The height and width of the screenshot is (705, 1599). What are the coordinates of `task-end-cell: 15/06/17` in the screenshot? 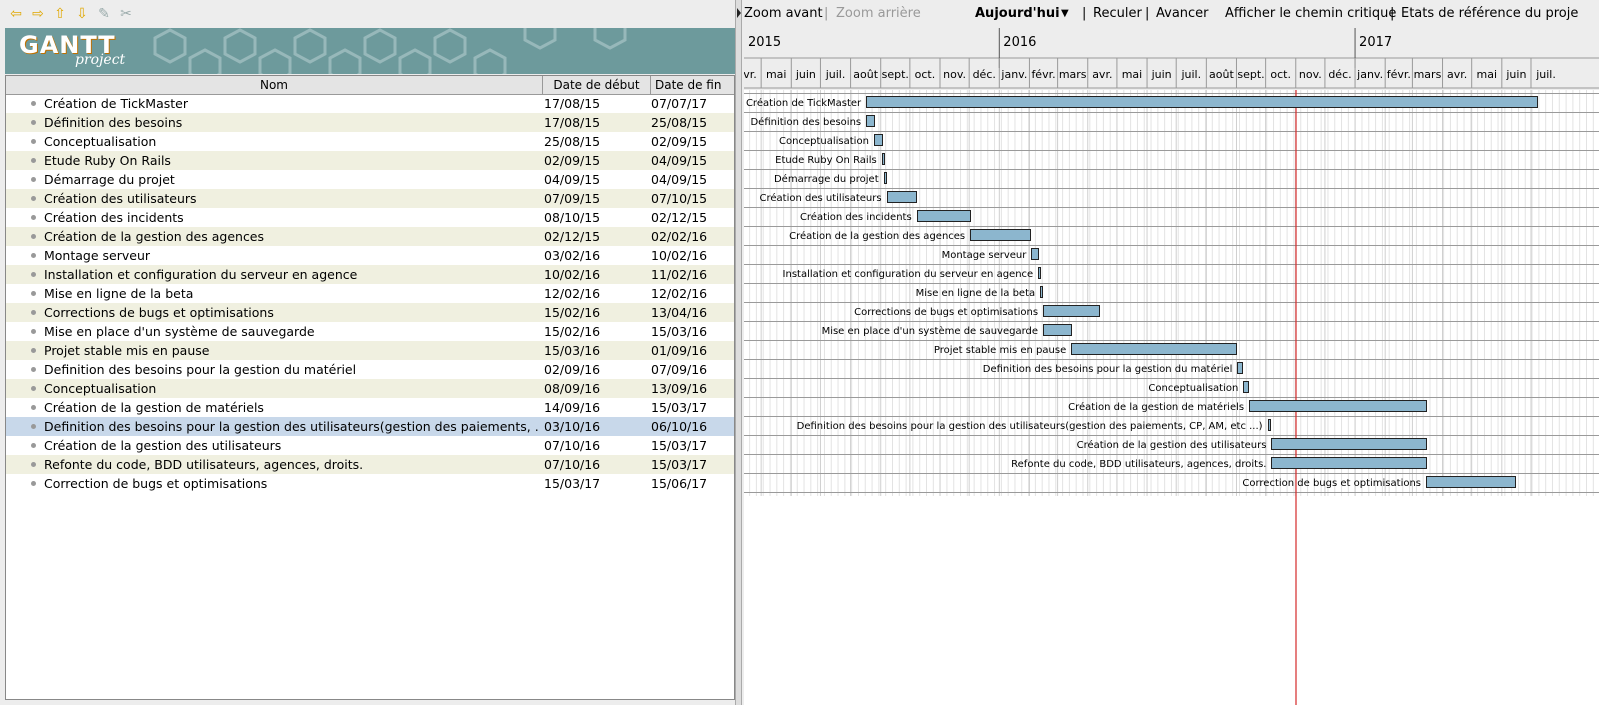 It's located at (692, 483).